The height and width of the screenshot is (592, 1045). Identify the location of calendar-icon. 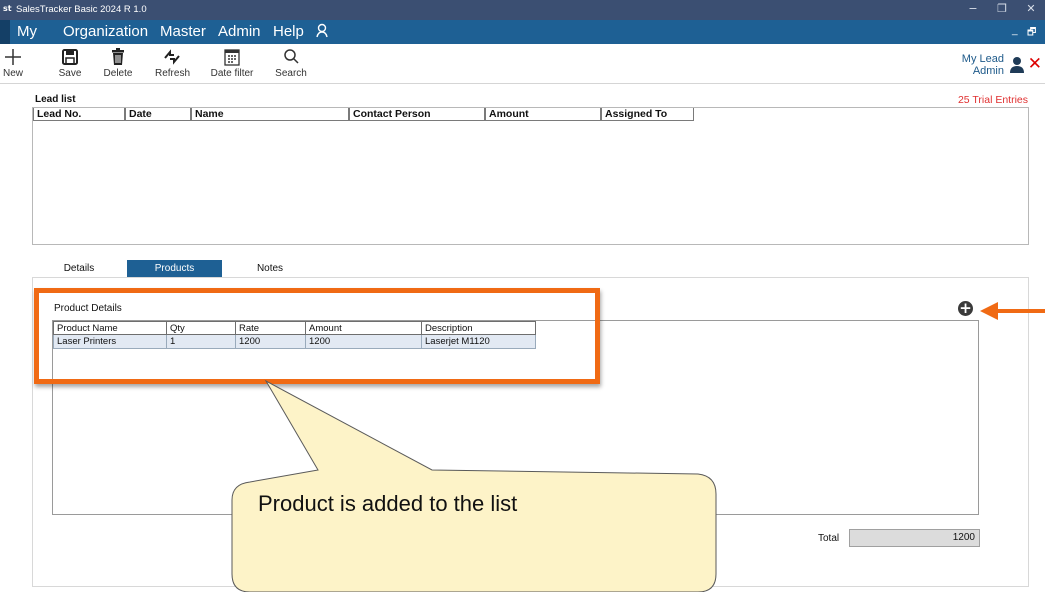
(232, 58).